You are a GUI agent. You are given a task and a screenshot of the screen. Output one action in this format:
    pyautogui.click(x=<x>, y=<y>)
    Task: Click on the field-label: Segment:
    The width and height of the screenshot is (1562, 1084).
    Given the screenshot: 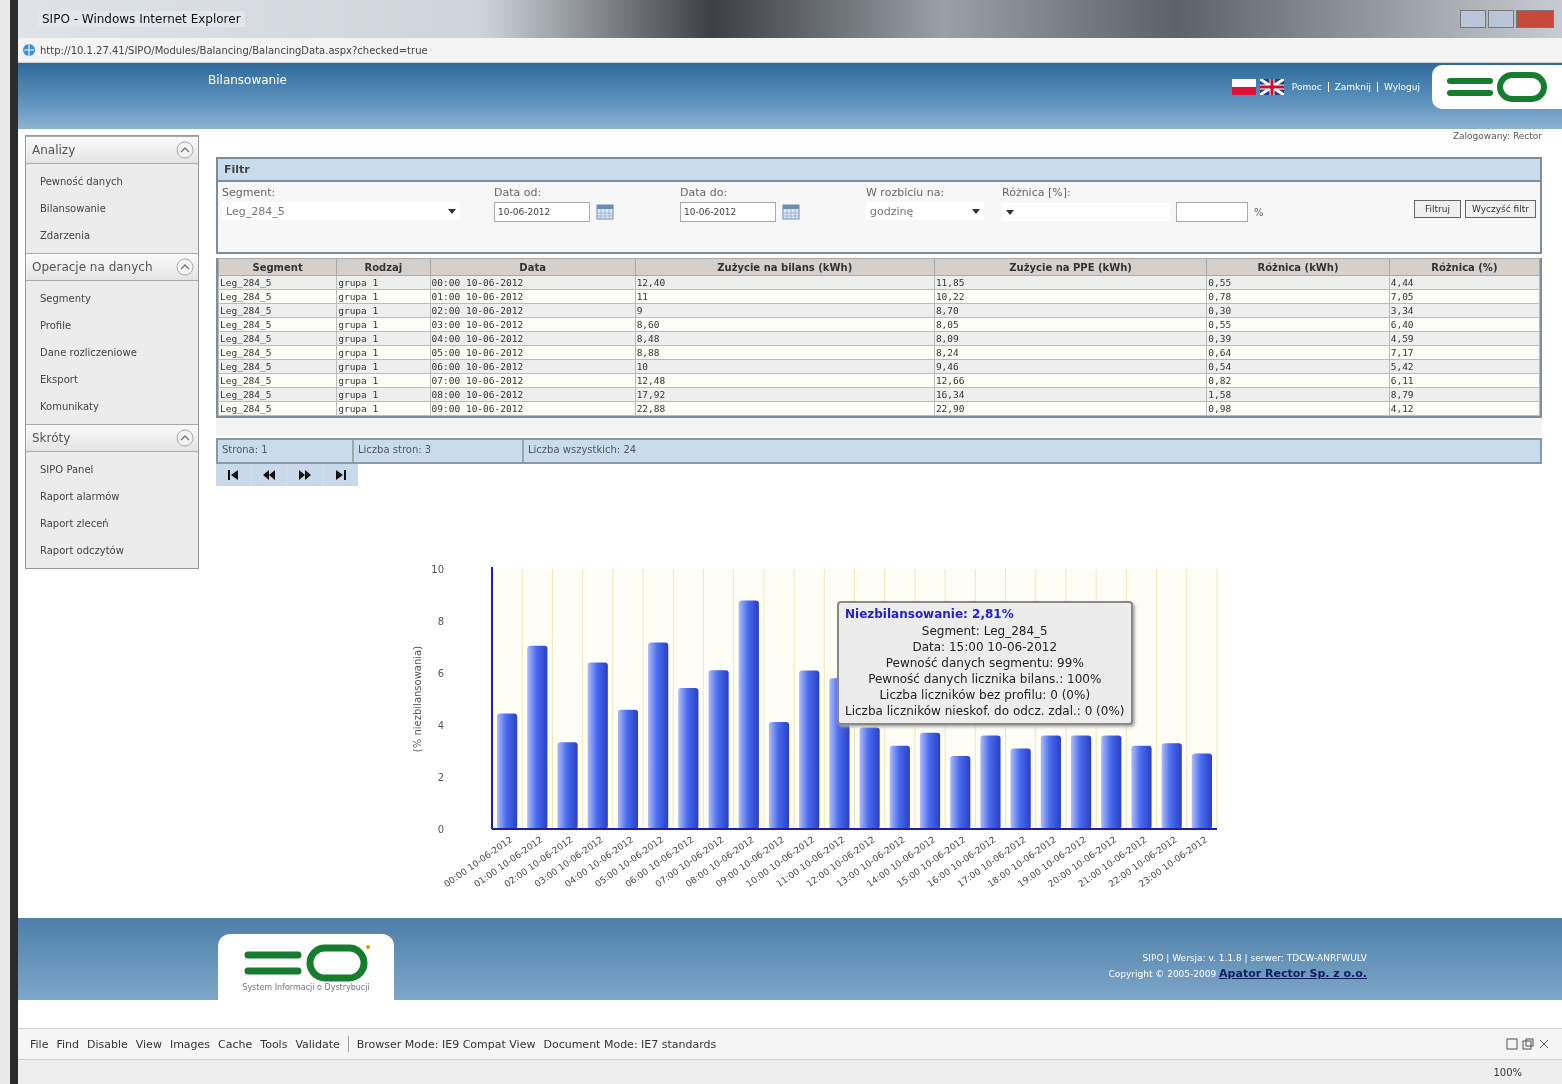 What is the action you would take?
    pyautogui.click(x=249, y=192)
    